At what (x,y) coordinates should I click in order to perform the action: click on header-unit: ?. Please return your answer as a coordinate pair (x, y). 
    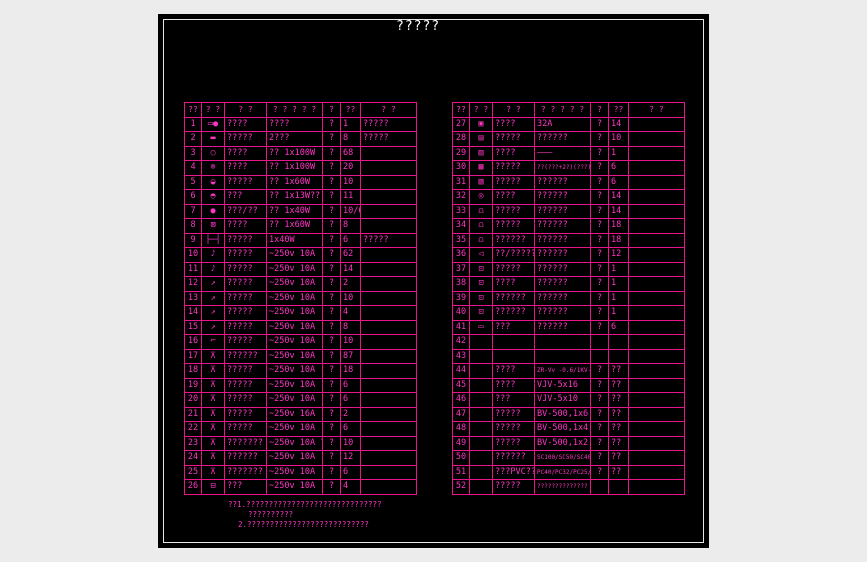
    Looking at the image, I should click on (599, 110).